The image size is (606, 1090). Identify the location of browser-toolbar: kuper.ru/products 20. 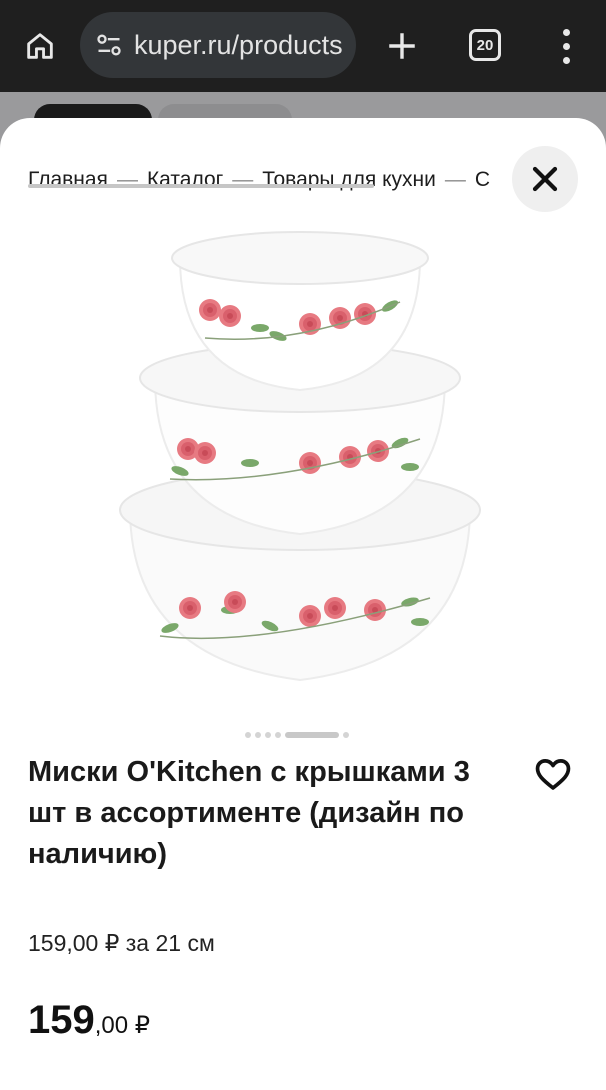
(303, 46).